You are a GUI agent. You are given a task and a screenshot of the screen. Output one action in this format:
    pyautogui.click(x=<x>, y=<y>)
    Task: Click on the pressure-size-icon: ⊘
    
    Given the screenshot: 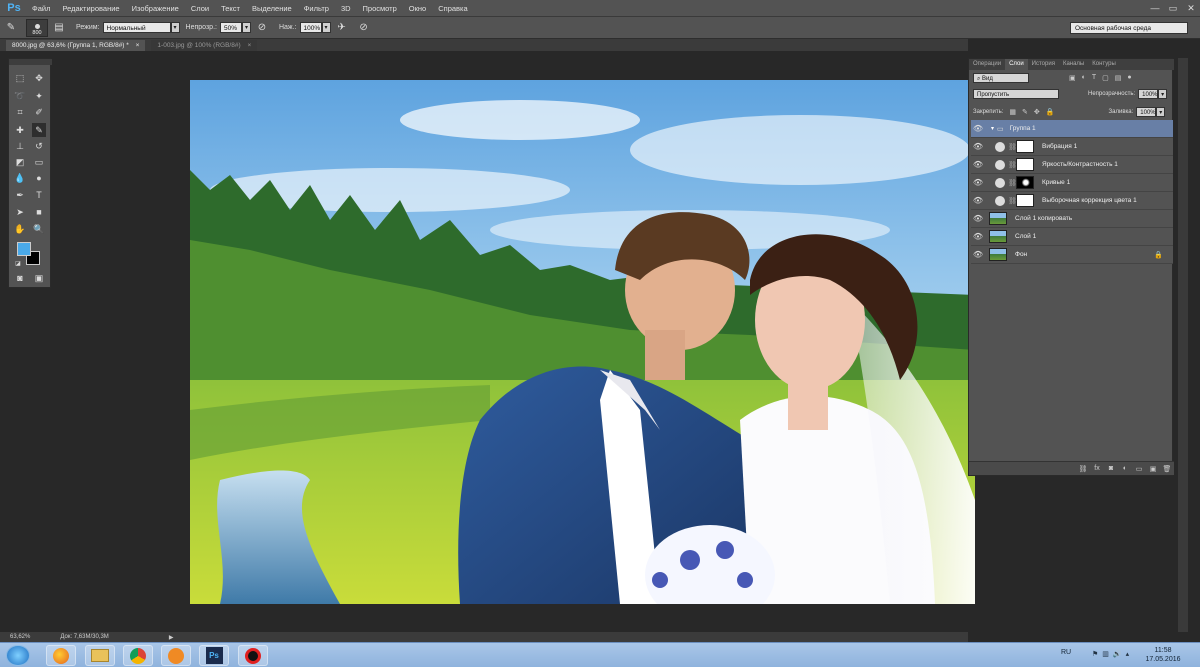 What is the action you would take?
    pyautogui.click(x=364, y=28)
    